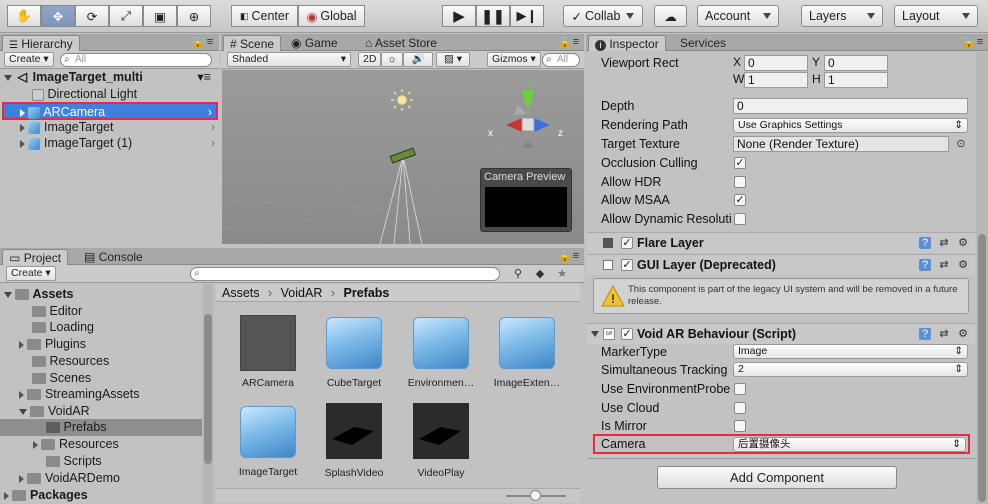 Image resolution: width=988 pixels, height=504 pixels. What do you see at coordinates (35, 257) in the screenshot?
I see `tab-project: ▭ Project` at bounding box center [35, 257].